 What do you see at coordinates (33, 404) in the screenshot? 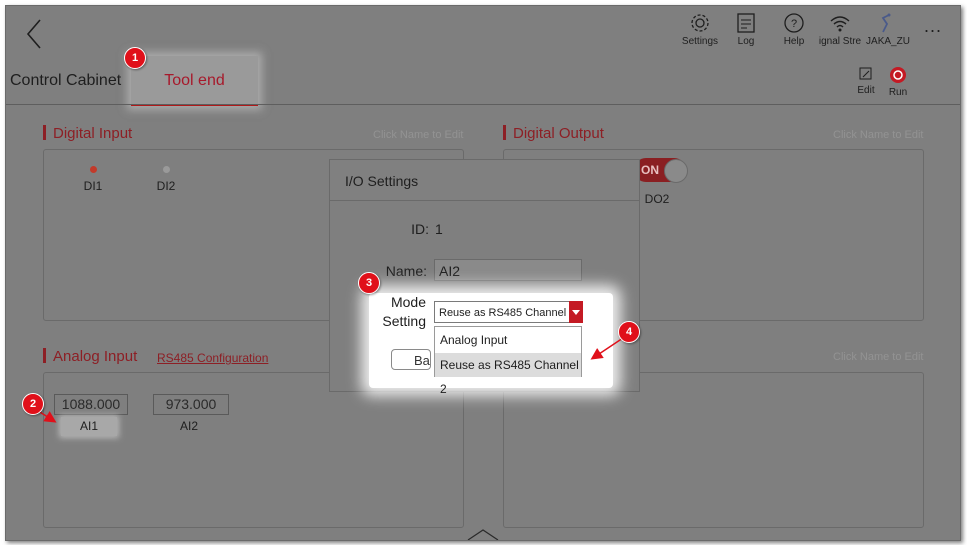
I see `step-badge-2: 2` at bounding box center [33, 404].